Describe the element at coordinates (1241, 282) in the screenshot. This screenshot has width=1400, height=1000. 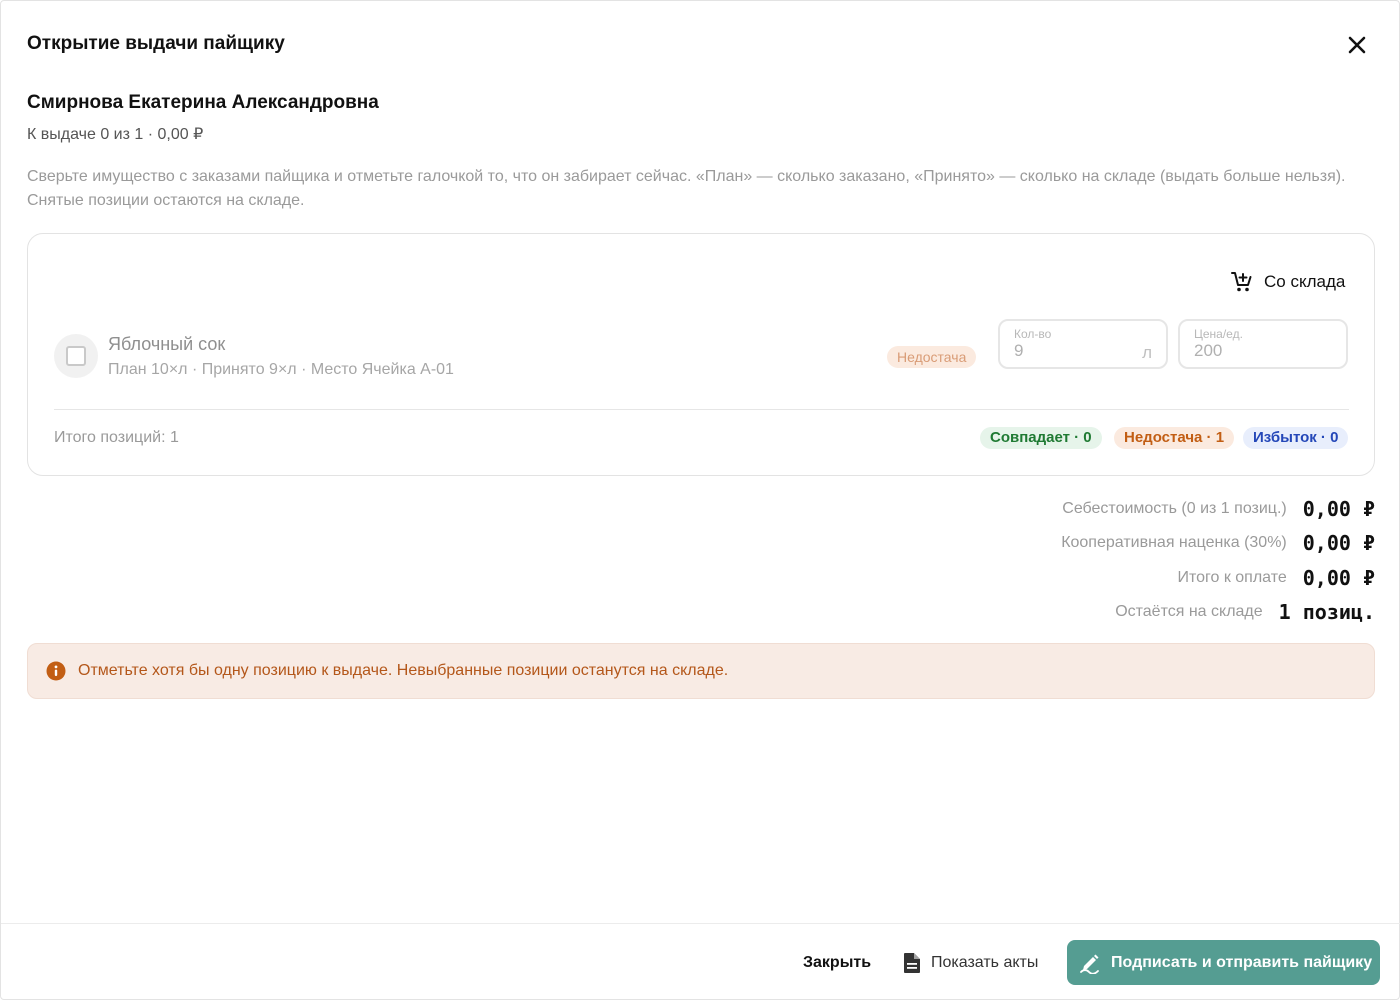
I see `cart-add-icon` at that location.